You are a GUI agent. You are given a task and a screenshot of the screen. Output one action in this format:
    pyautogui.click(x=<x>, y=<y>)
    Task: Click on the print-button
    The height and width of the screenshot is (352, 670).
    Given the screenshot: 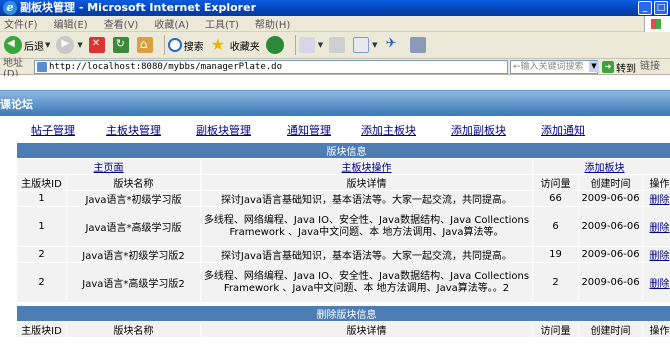 What is the action you would take?
    pyautogui.click(x=338, y=45)
    